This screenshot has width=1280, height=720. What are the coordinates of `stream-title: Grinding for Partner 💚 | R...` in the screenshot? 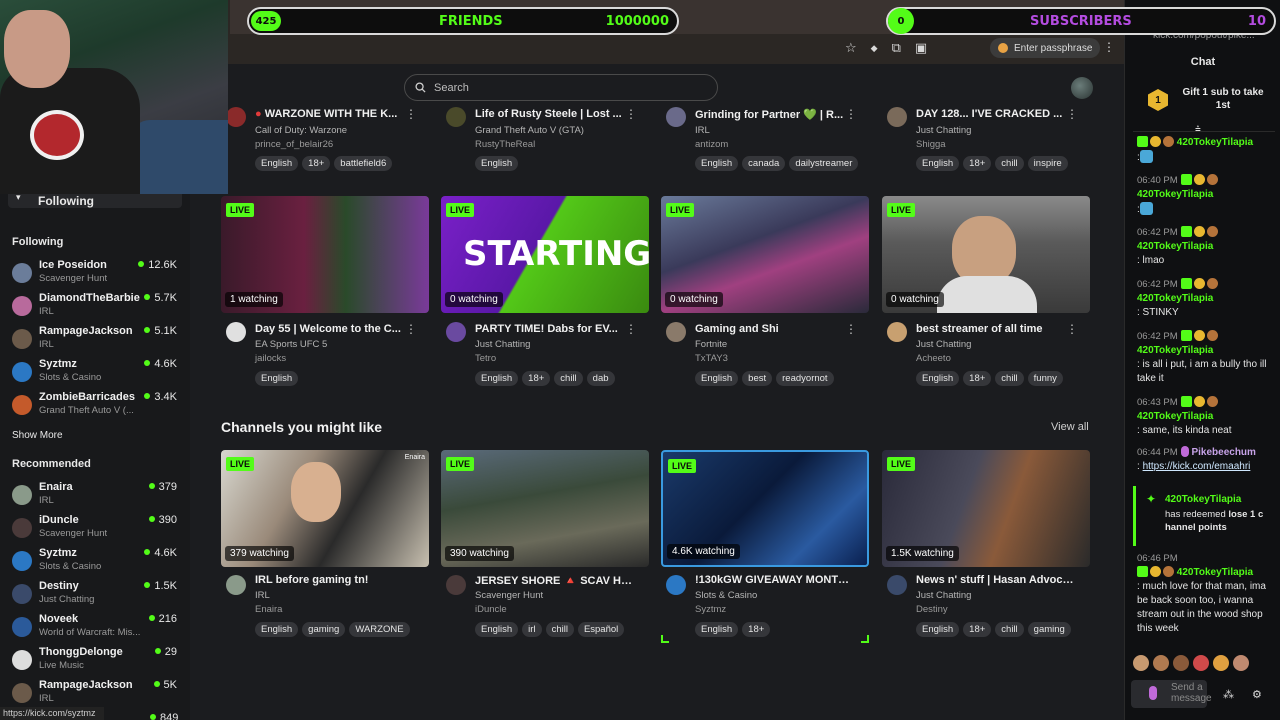 It's located at (775, 114).